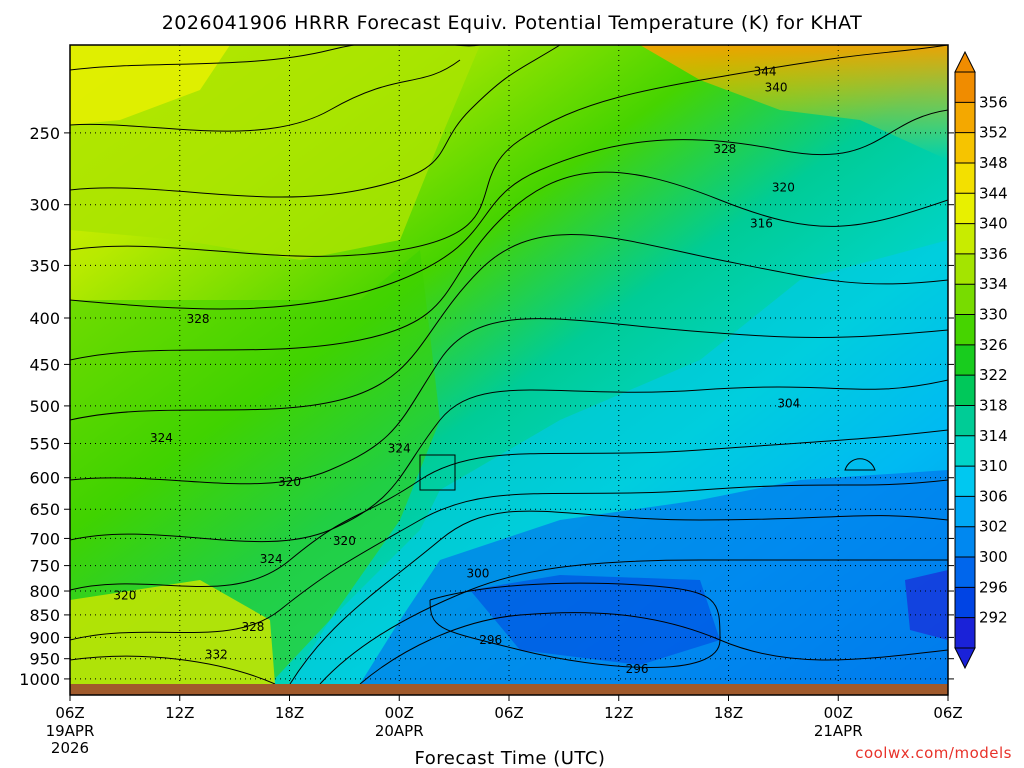 This screenshot has height=768, width=1024. Describe the element at coordinates (44, 538) in the screenshot. I see `y-tick-label: 700` at that location.